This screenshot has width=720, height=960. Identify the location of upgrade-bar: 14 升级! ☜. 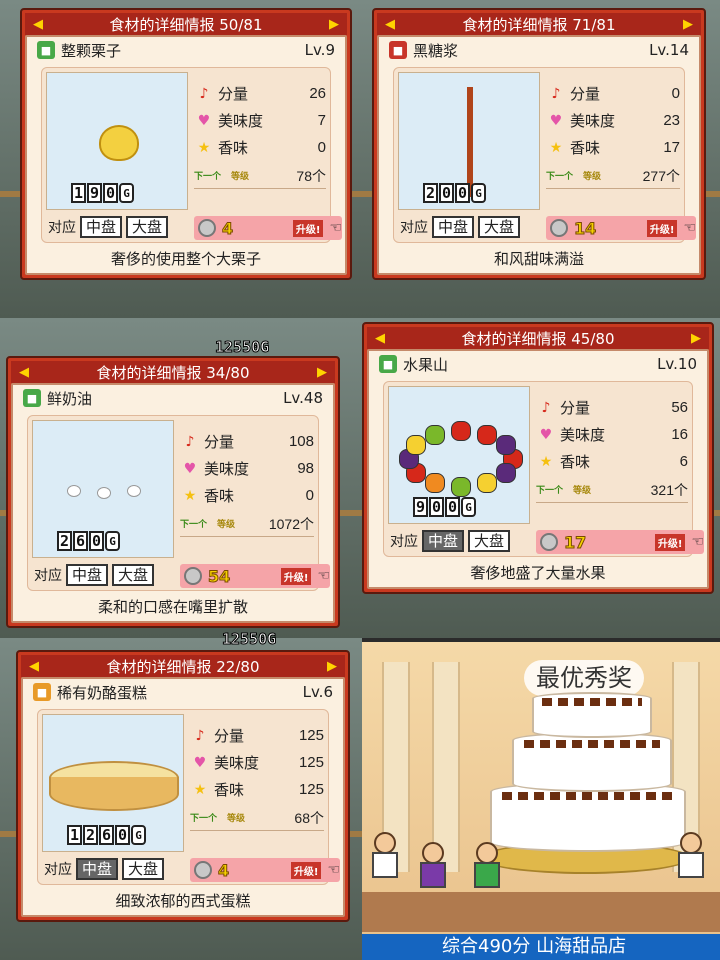
(621, 228).